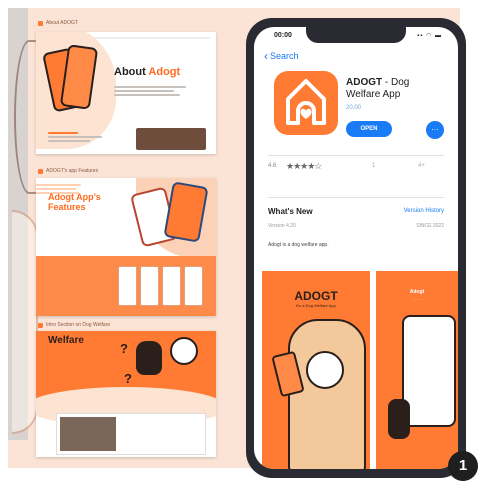  Describe the element at coordinates (184, 351) in the screenshot. I see `kid-illustration` at that location.